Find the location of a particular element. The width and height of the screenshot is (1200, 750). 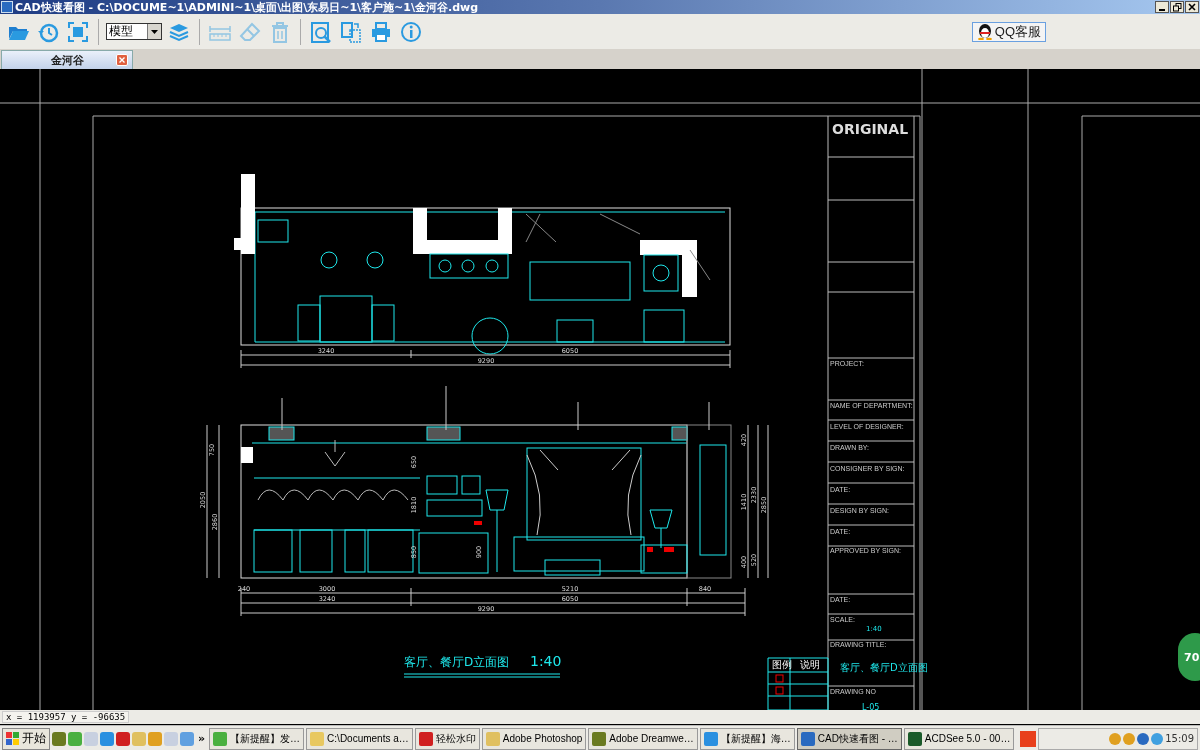

logo-text: ORIGINAL is located at coordinates (870, 129).